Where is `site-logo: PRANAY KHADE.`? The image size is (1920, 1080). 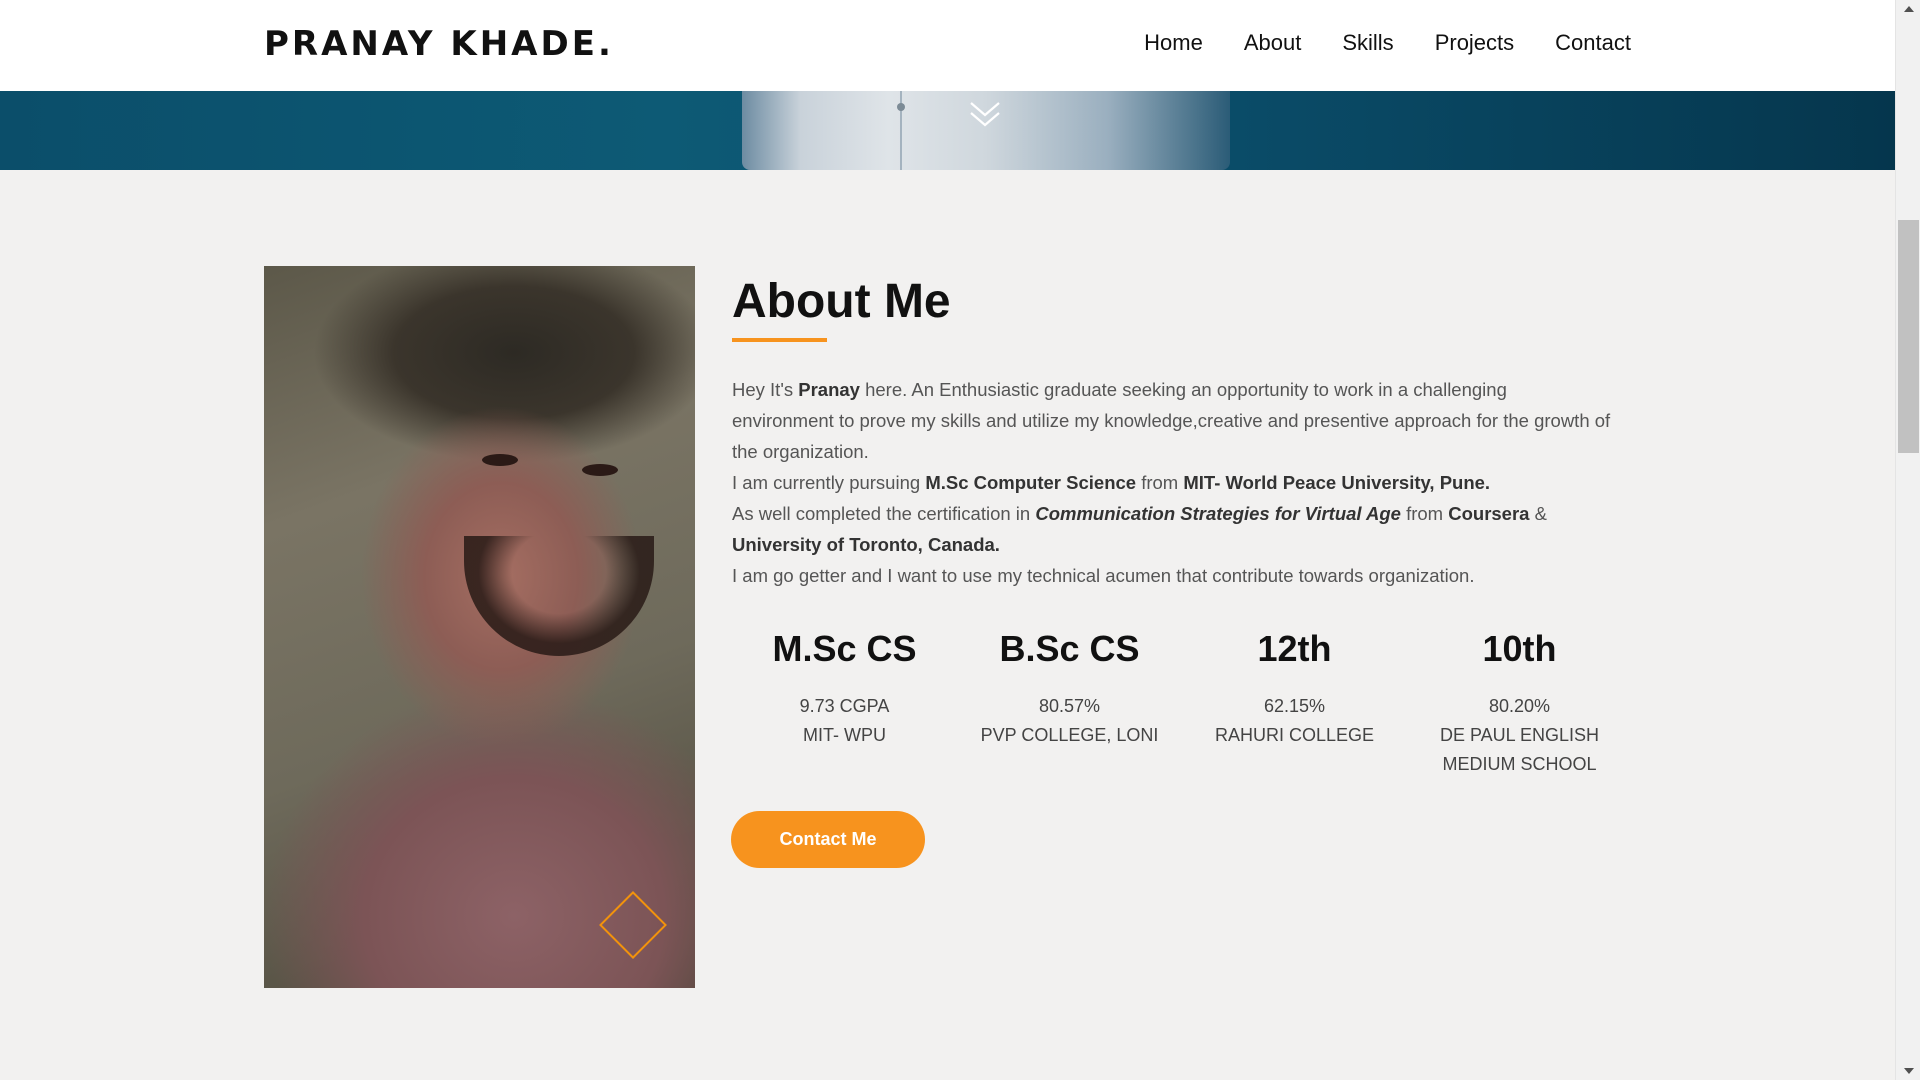
site-logo: PRANAY KHADE. is located at coordinates (439, 44).